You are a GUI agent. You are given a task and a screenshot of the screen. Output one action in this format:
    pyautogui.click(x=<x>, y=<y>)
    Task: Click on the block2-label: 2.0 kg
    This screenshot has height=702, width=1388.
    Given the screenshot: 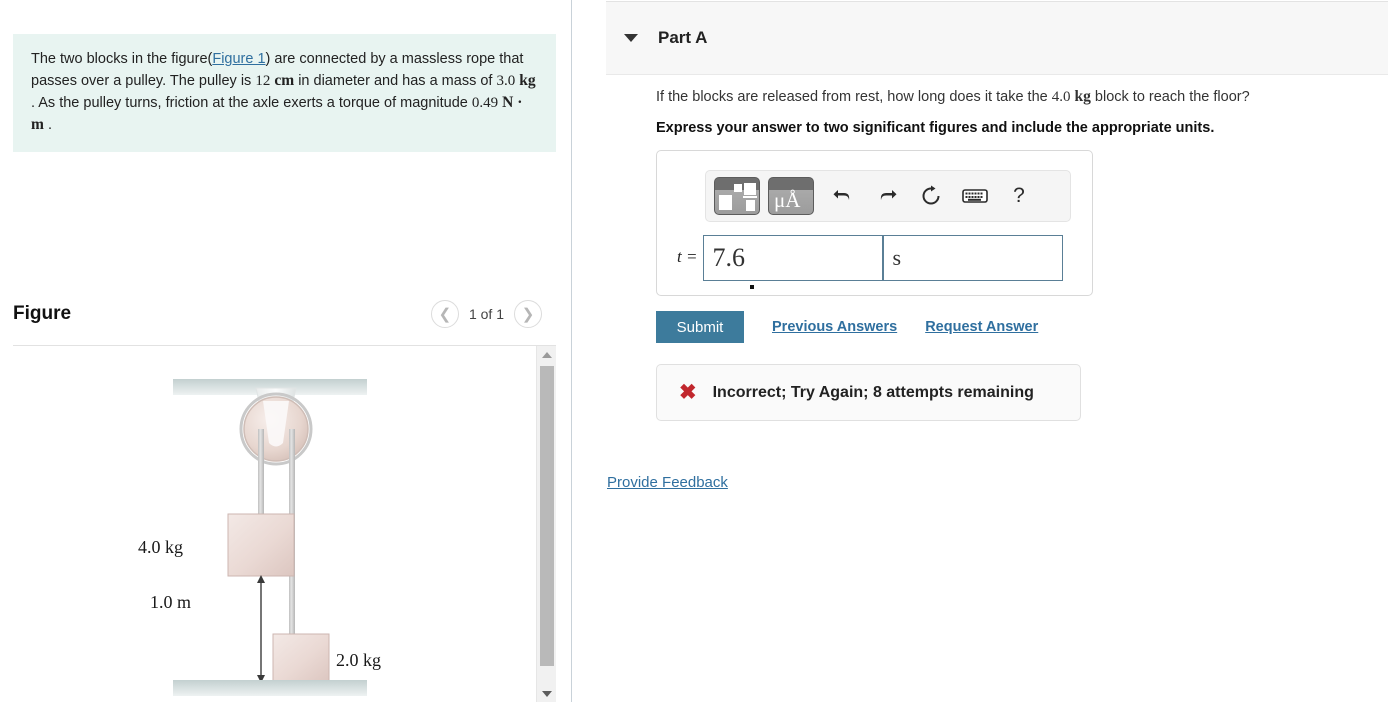 What is the action you would take?
    pyautogui.click(x=358, y=660)
    